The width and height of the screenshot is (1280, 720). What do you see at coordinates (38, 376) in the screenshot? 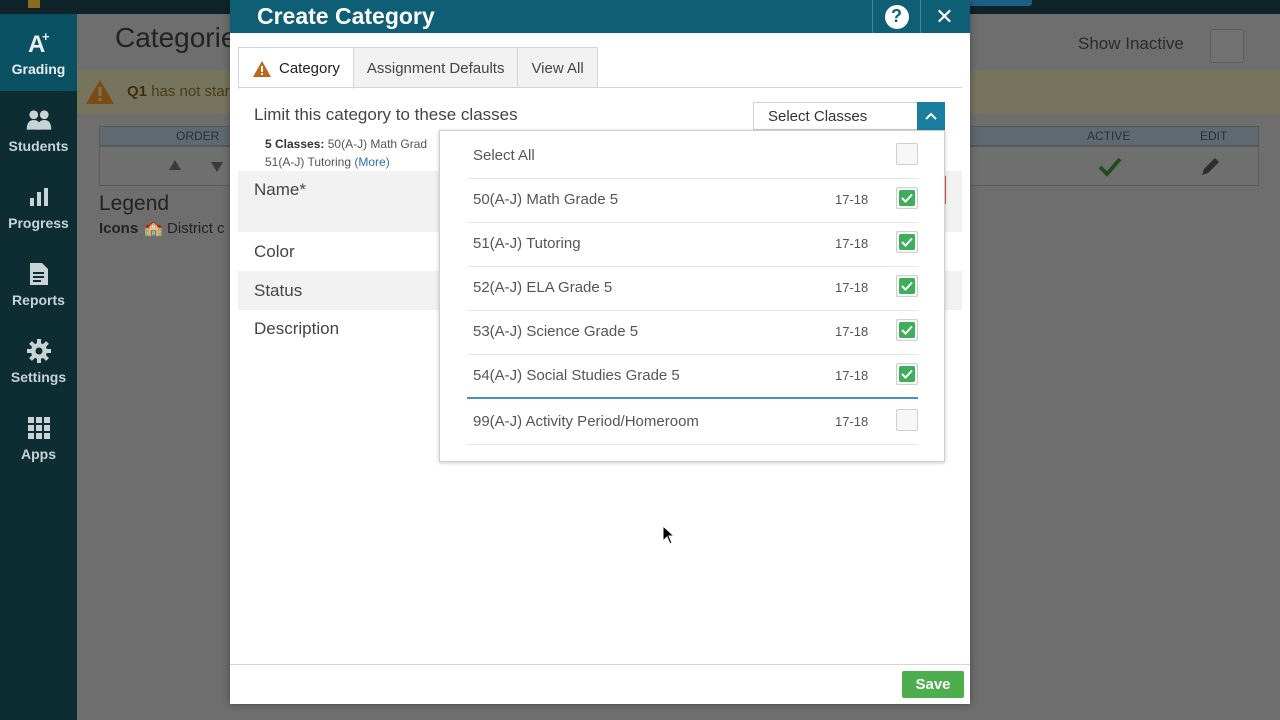
I see `sidebar-item-label: Settings` at bounding box center [38, 376].